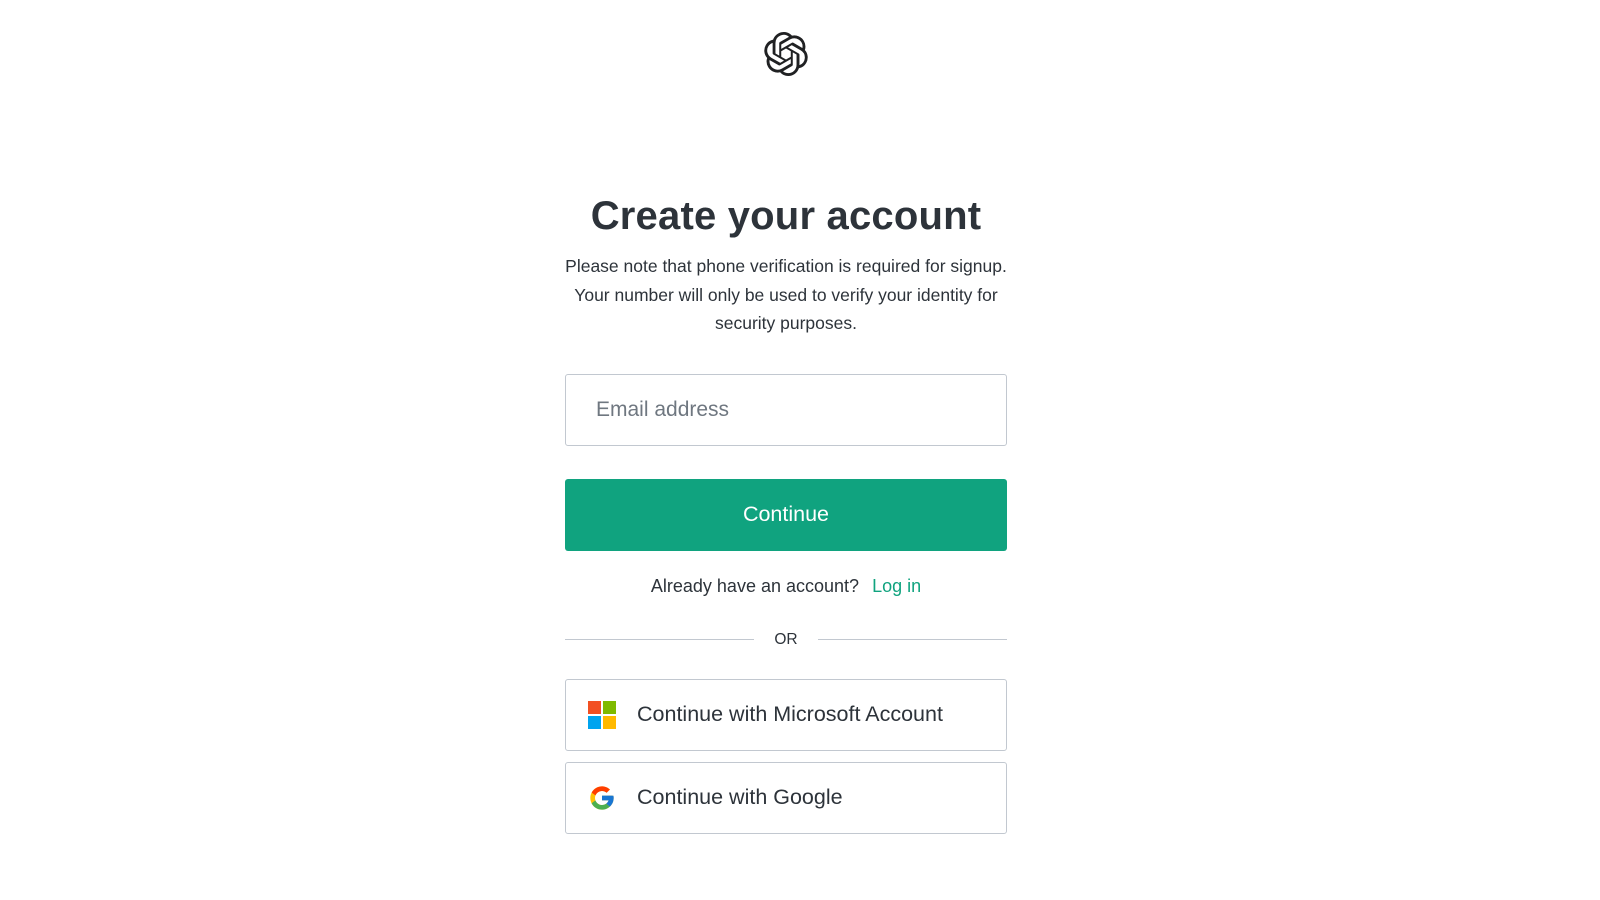 The image size is (1600, 900). I want to click on microsoft-icon, so click(602, 714).